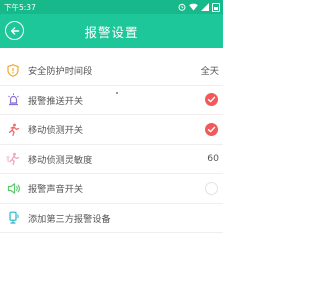 Image resolution: width=320 pixels, height=304 pixels. What do you see at coordinates (111, 7) in the screenshot?
I see `status-bar: 下午5:37` at bounding box center [111, 7].